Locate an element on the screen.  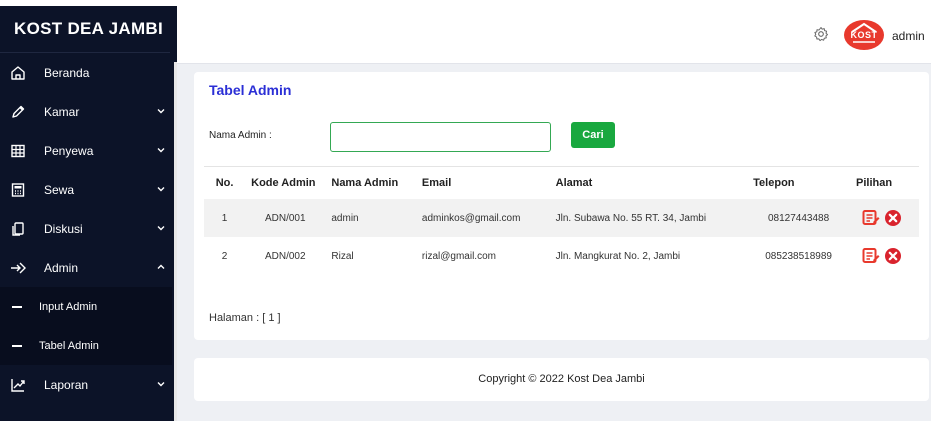
sidebar-item-penyewa: Penyewa is located at coordinates (86, 150).